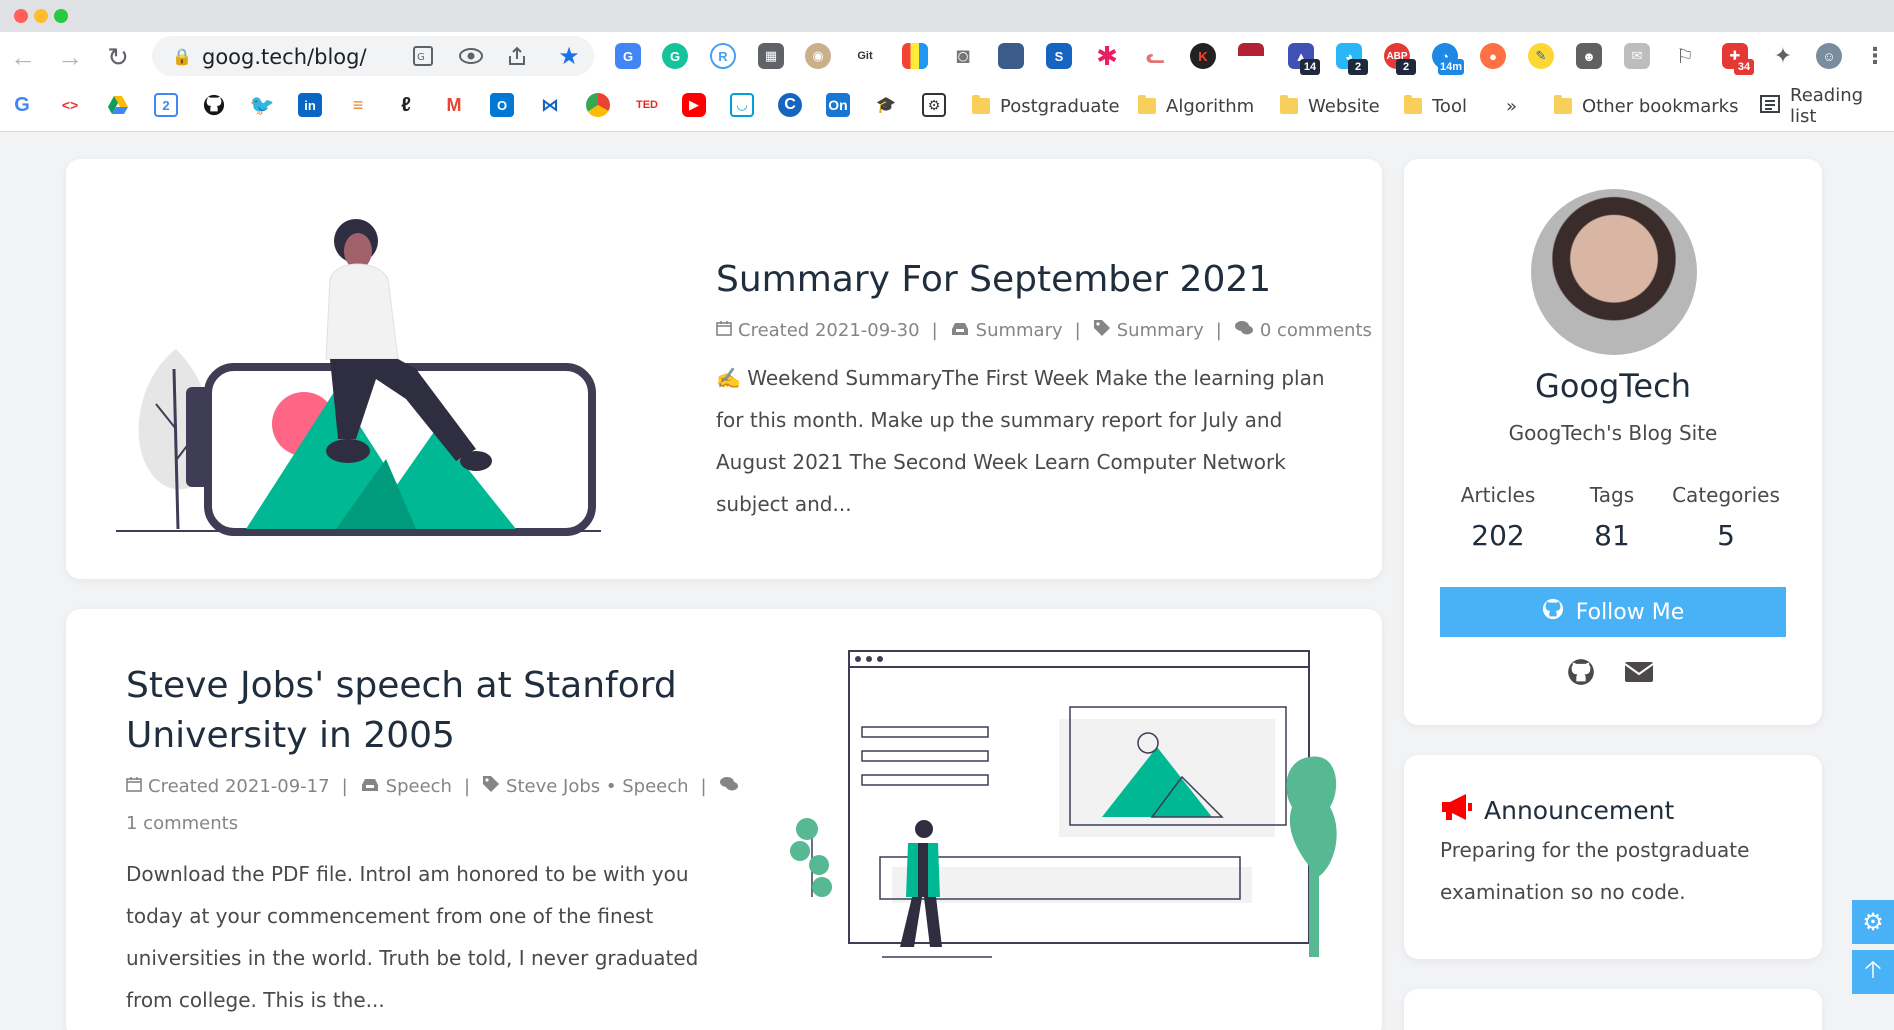 The width and height of the screenshot is (1894, 1030). What do you see at coordinates (934, 105) in the screenshot?
I see `app-icon: ⚙` at bounding box center [934, 105].